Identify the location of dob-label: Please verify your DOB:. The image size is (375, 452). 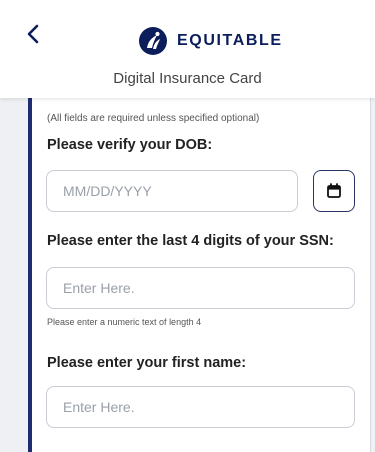
(130, 145).